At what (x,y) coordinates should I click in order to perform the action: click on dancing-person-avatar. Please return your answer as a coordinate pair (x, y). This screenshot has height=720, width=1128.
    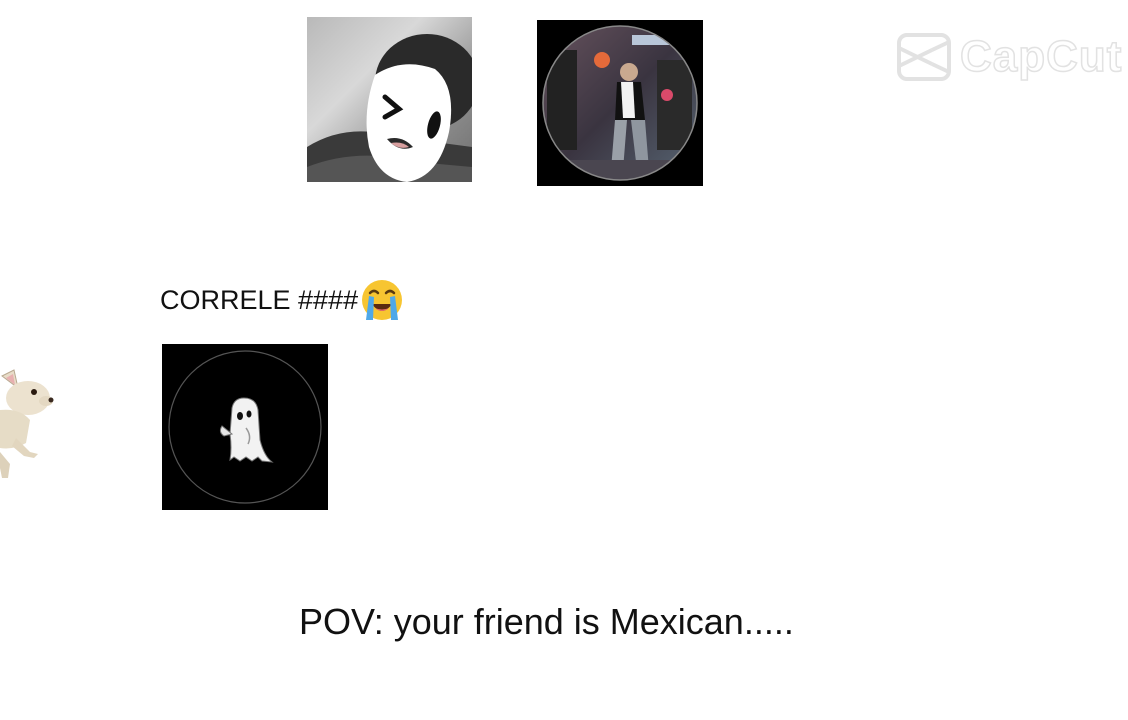
    Looking at the image, I should click on (620, 103).